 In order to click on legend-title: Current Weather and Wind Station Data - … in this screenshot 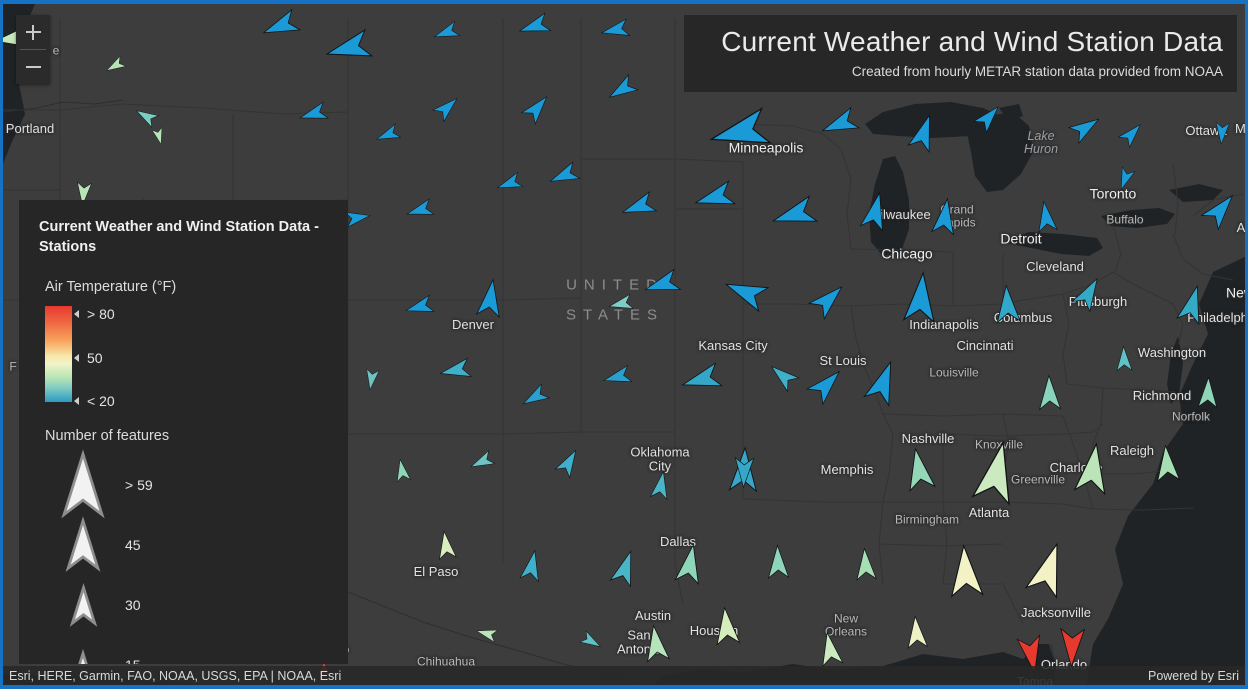, I will do `click(179, 237)`.